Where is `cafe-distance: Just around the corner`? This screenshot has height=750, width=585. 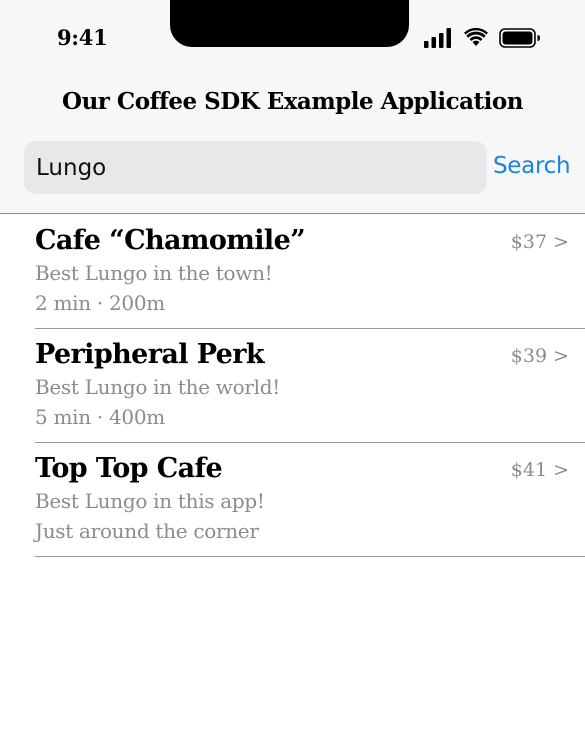 cafe-distance: Just around the corner is located at coordinates (147, 531).